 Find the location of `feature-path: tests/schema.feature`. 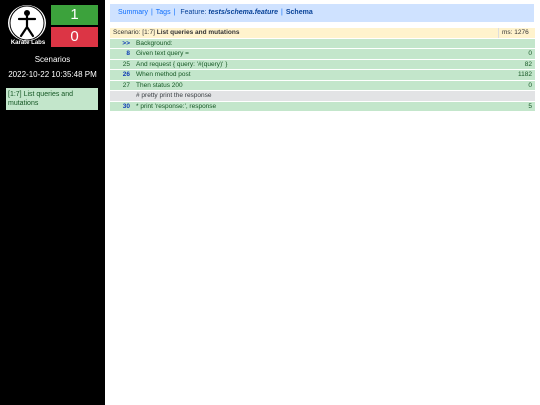

feature-path: tests/schema.feature is located at coordinates (243, 12).